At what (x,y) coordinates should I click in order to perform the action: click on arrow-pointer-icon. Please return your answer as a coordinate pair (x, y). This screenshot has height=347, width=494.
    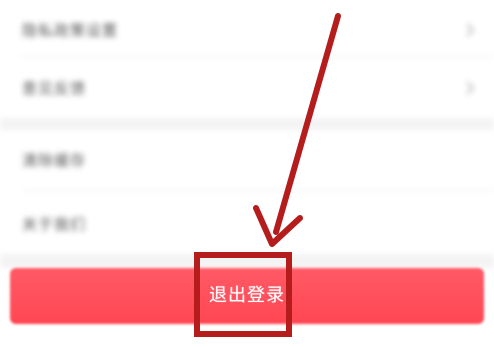
    Looking at the image, I should click on (297, 130).